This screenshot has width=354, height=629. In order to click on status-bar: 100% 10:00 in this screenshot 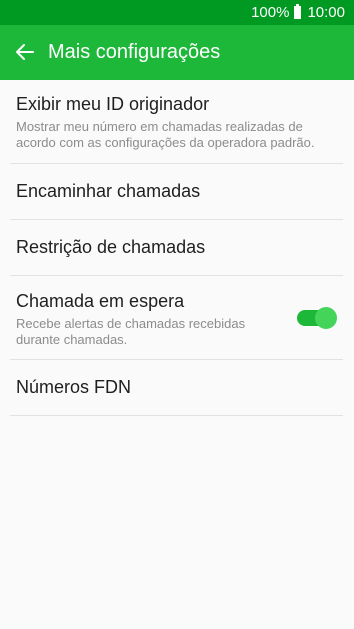, I will do `click(177, 12)`.